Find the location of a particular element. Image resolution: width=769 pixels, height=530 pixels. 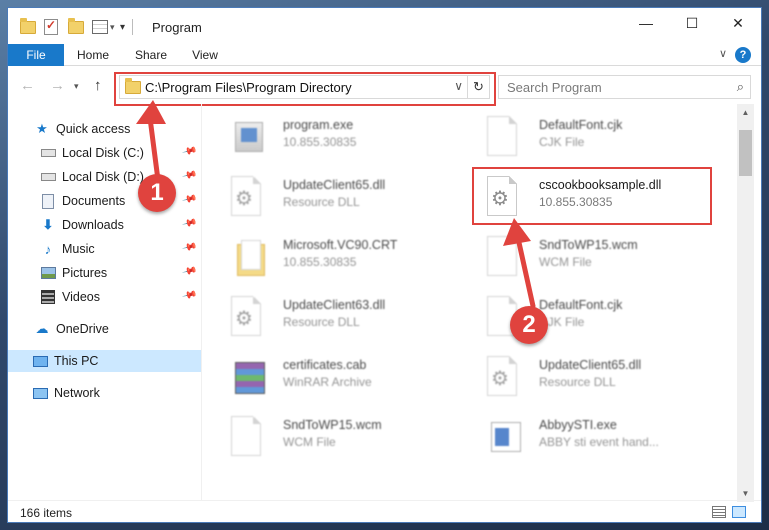

sidebar-item-pictures: Pictures 📌 is located at coordinates (104, 273).